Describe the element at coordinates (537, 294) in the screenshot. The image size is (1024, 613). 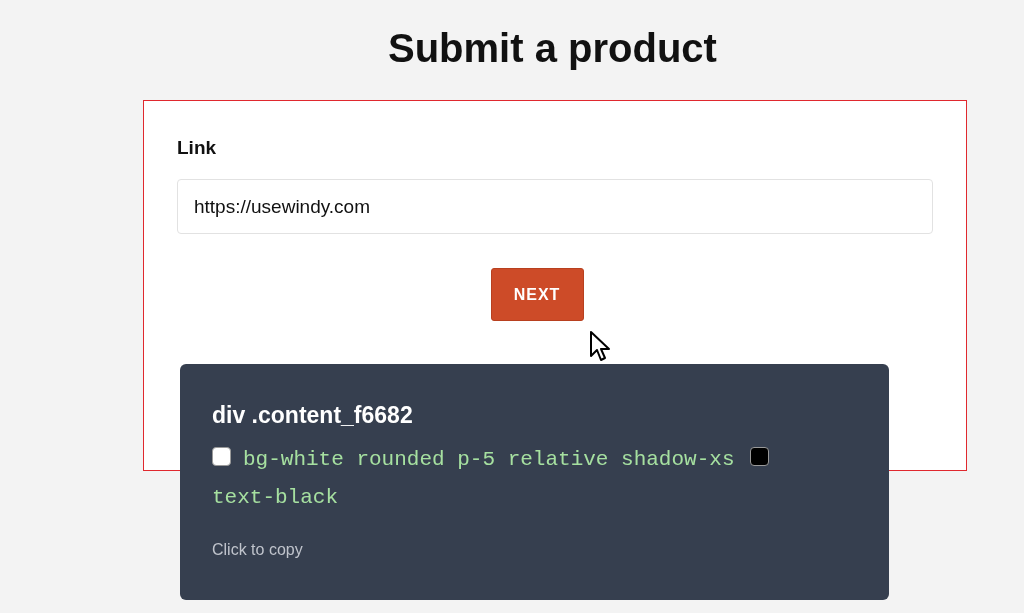
I see `next-button: NEXT` at that location.